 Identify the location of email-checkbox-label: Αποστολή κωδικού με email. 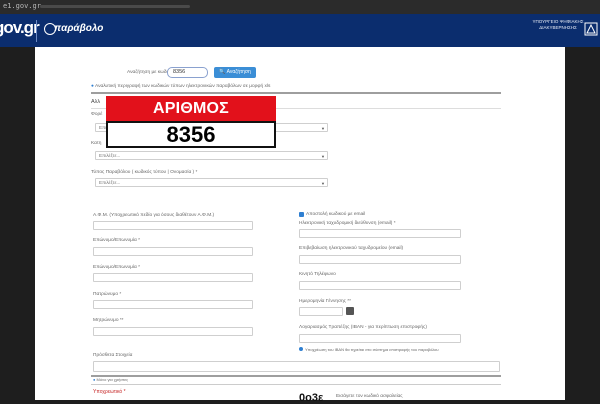
(336, 214).